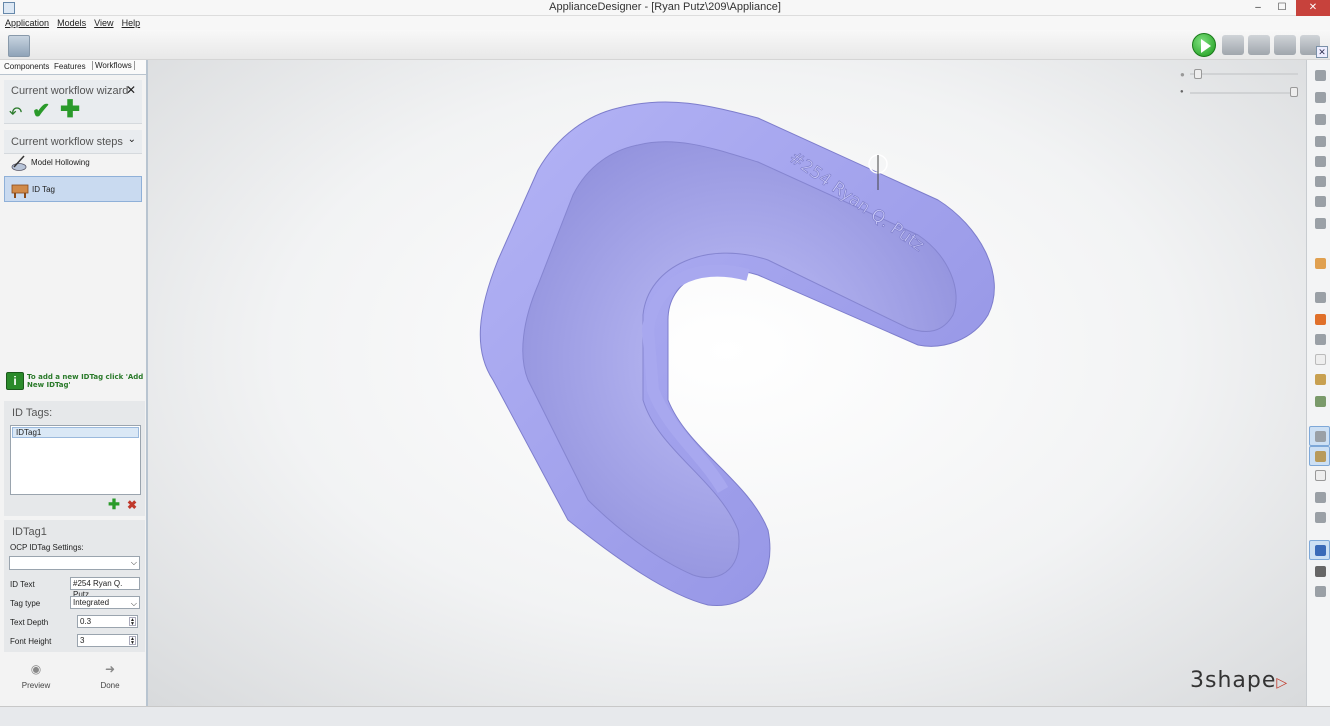  I want to click on hollowing-icon, so click(19, 163).